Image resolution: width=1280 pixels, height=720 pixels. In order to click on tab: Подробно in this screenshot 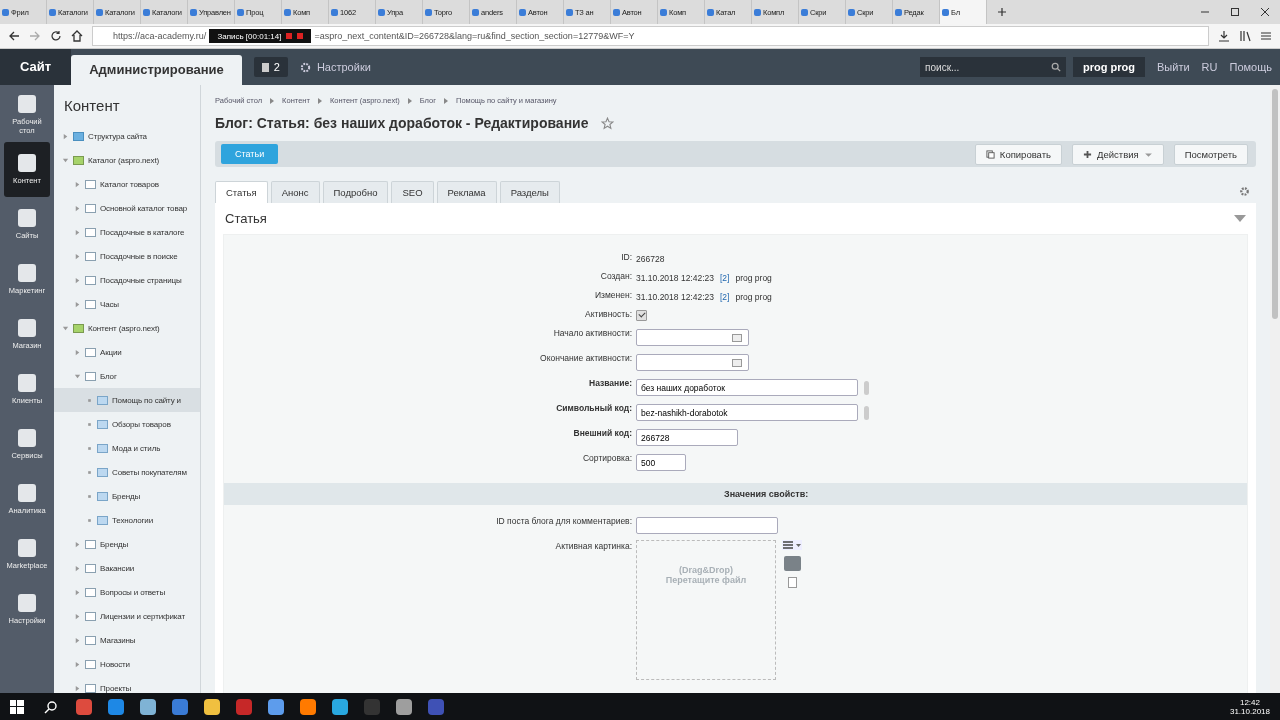, I will do `click(355, 192)`.